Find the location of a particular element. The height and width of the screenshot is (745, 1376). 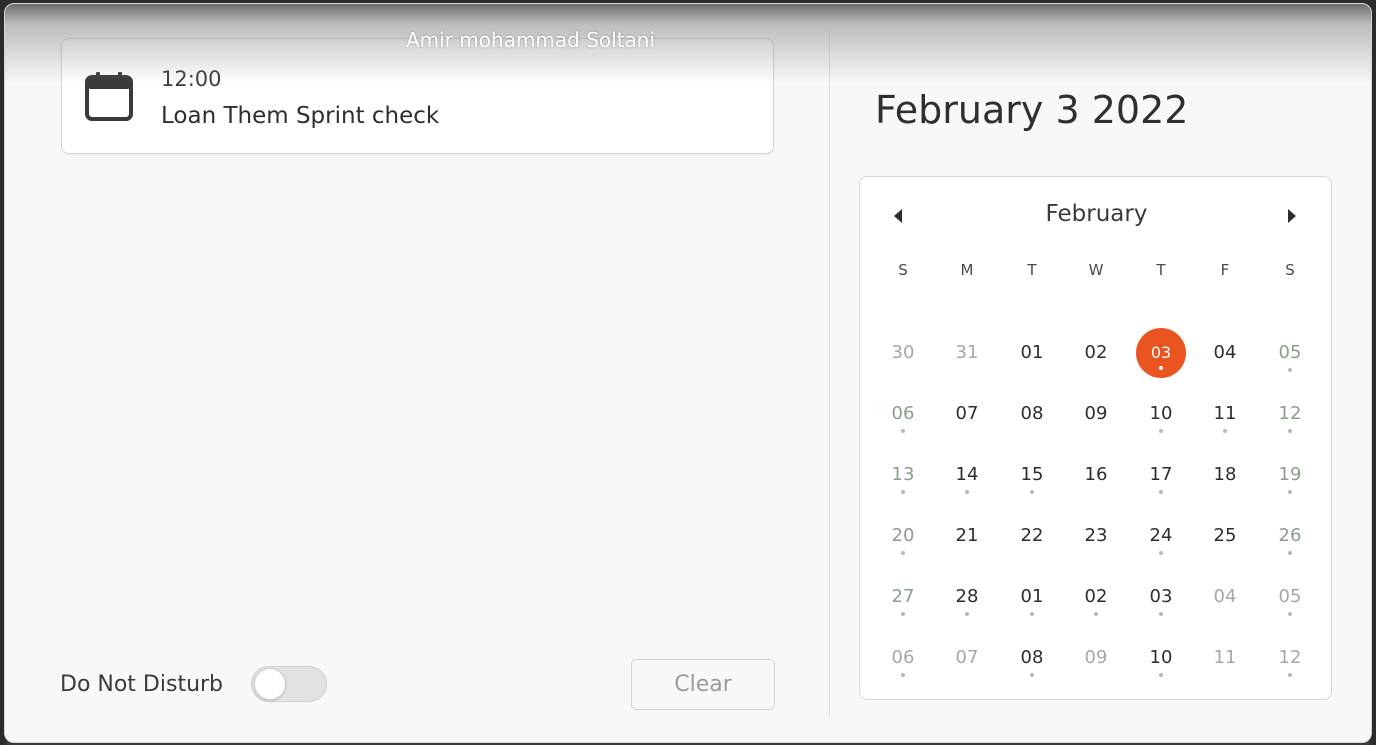

day-number: 13 is located at coordinates (903, 474).